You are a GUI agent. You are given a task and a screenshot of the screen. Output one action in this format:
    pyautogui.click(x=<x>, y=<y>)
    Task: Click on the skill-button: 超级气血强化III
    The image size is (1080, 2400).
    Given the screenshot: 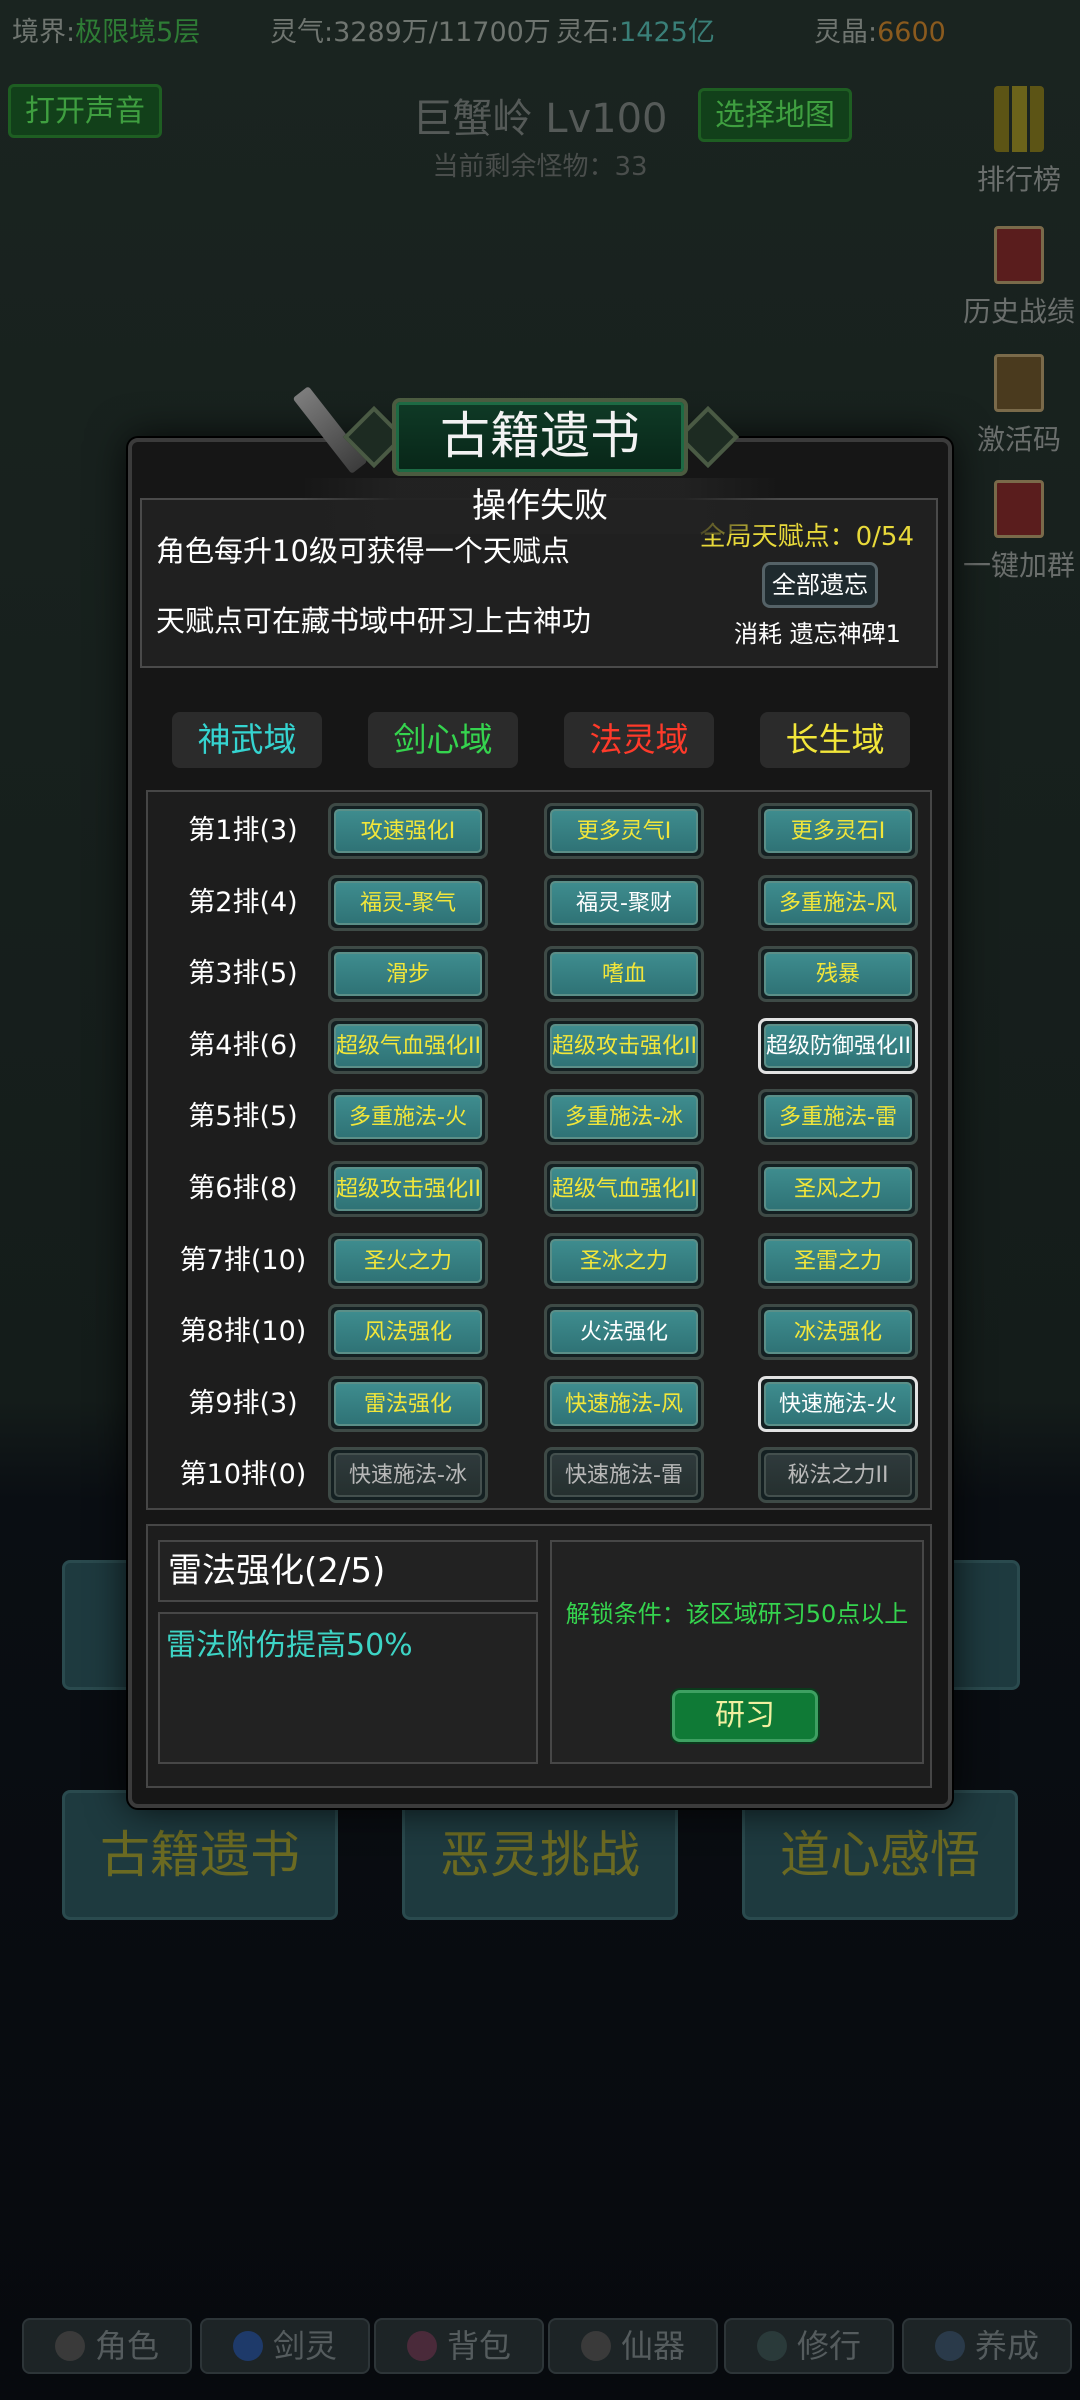 What is the action you would take?
    pyautogui.click(x=624, y=1189)
    